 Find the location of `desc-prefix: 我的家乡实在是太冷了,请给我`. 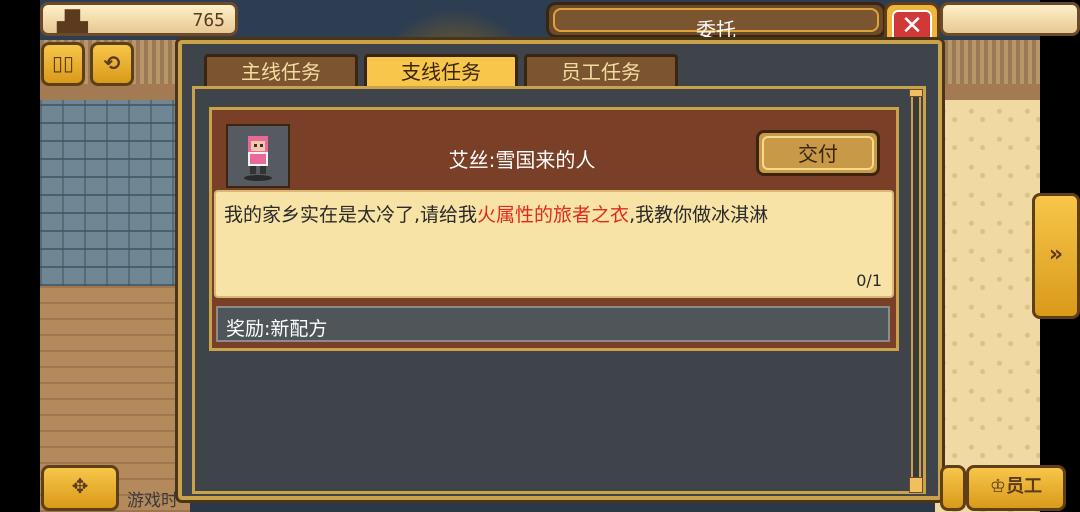

desc-prefix: 我的家乡实在是太冷了,请给我 is located at coordinates (351, 215).